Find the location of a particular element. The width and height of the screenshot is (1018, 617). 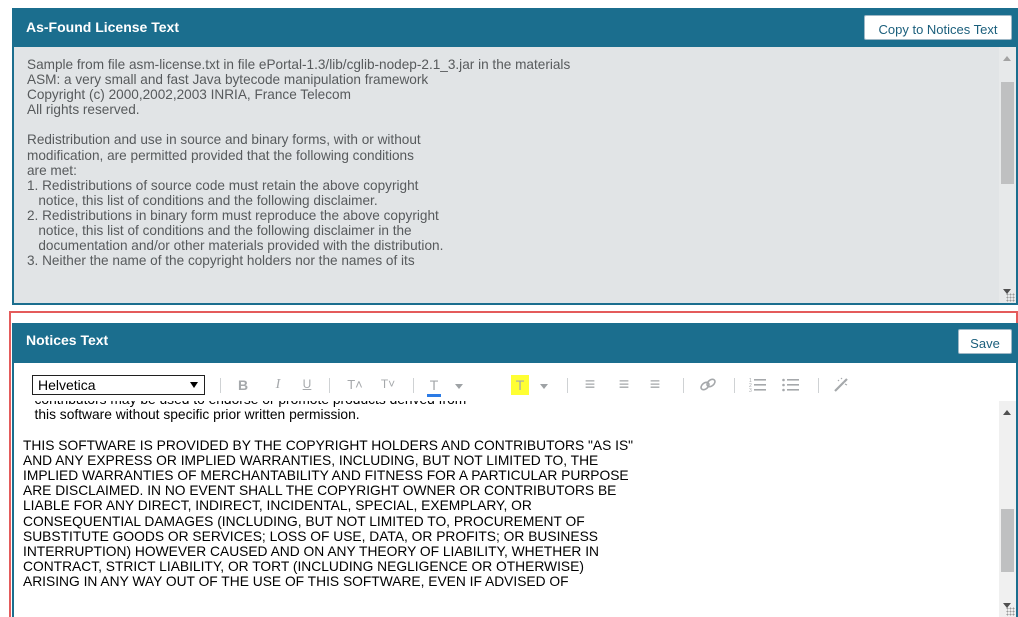

clear-format-icon is located at coordinates (842, 386).